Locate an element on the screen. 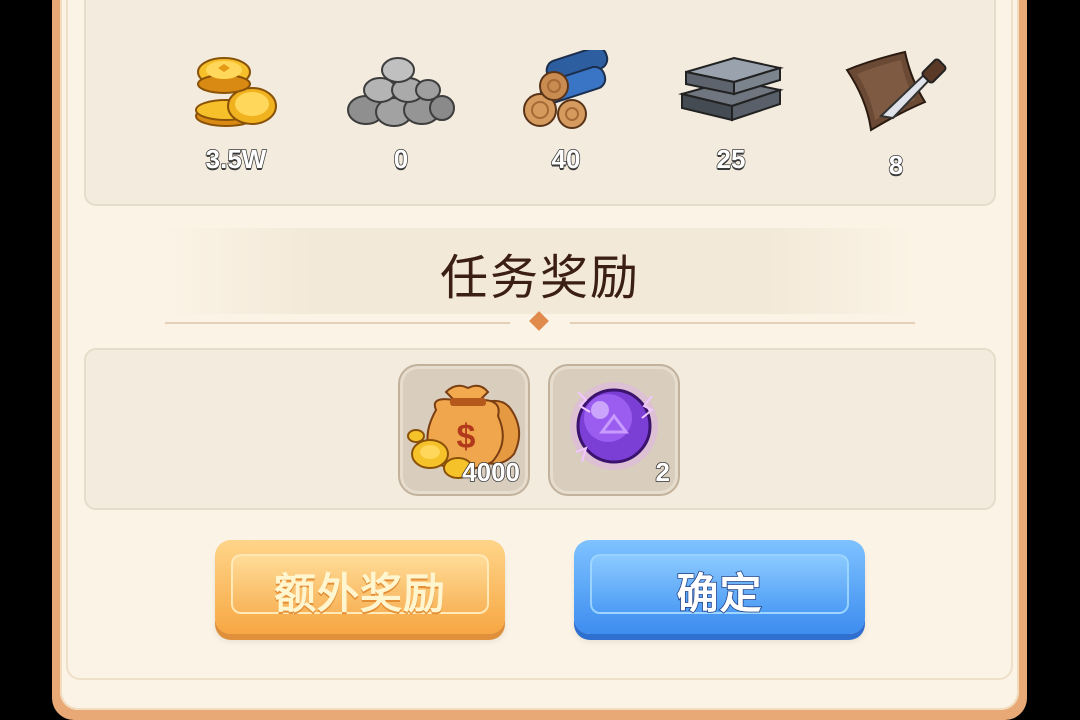 The width and height of the screenshot is (1080, 720). iron-ingots-icon is located at coordinates (731, 89).